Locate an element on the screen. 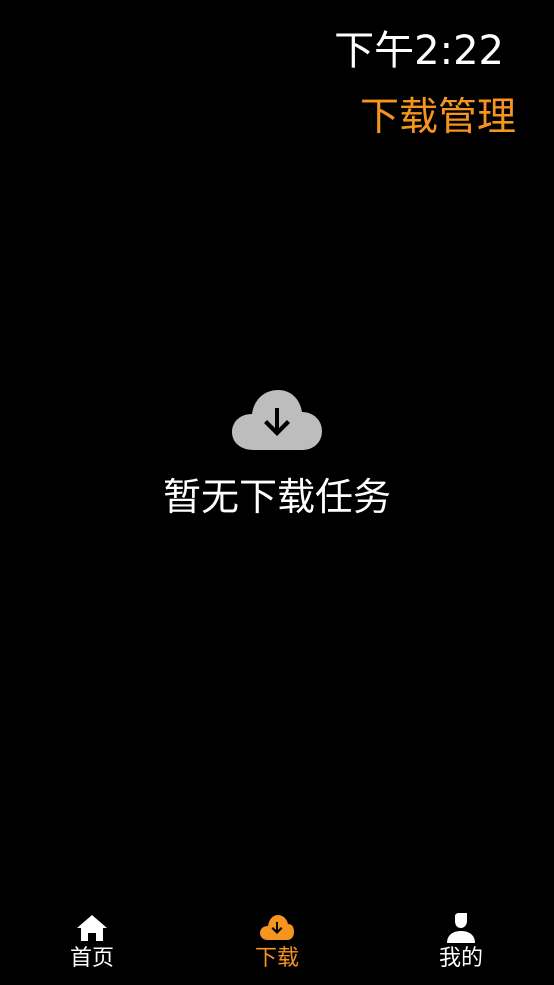 This screenshot has width=554, height=985. user-icon is located at coordinates (461, 928).